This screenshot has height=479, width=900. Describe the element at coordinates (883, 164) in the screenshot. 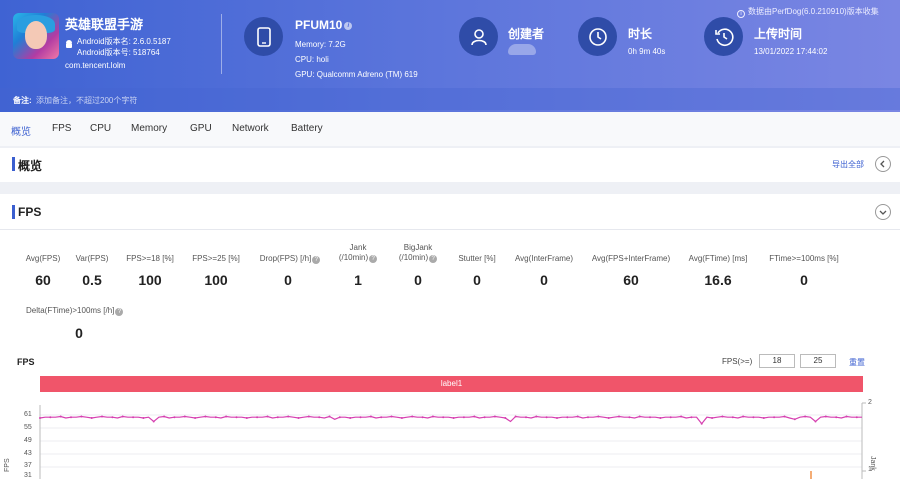

I see `collapse-left-button` at that location.